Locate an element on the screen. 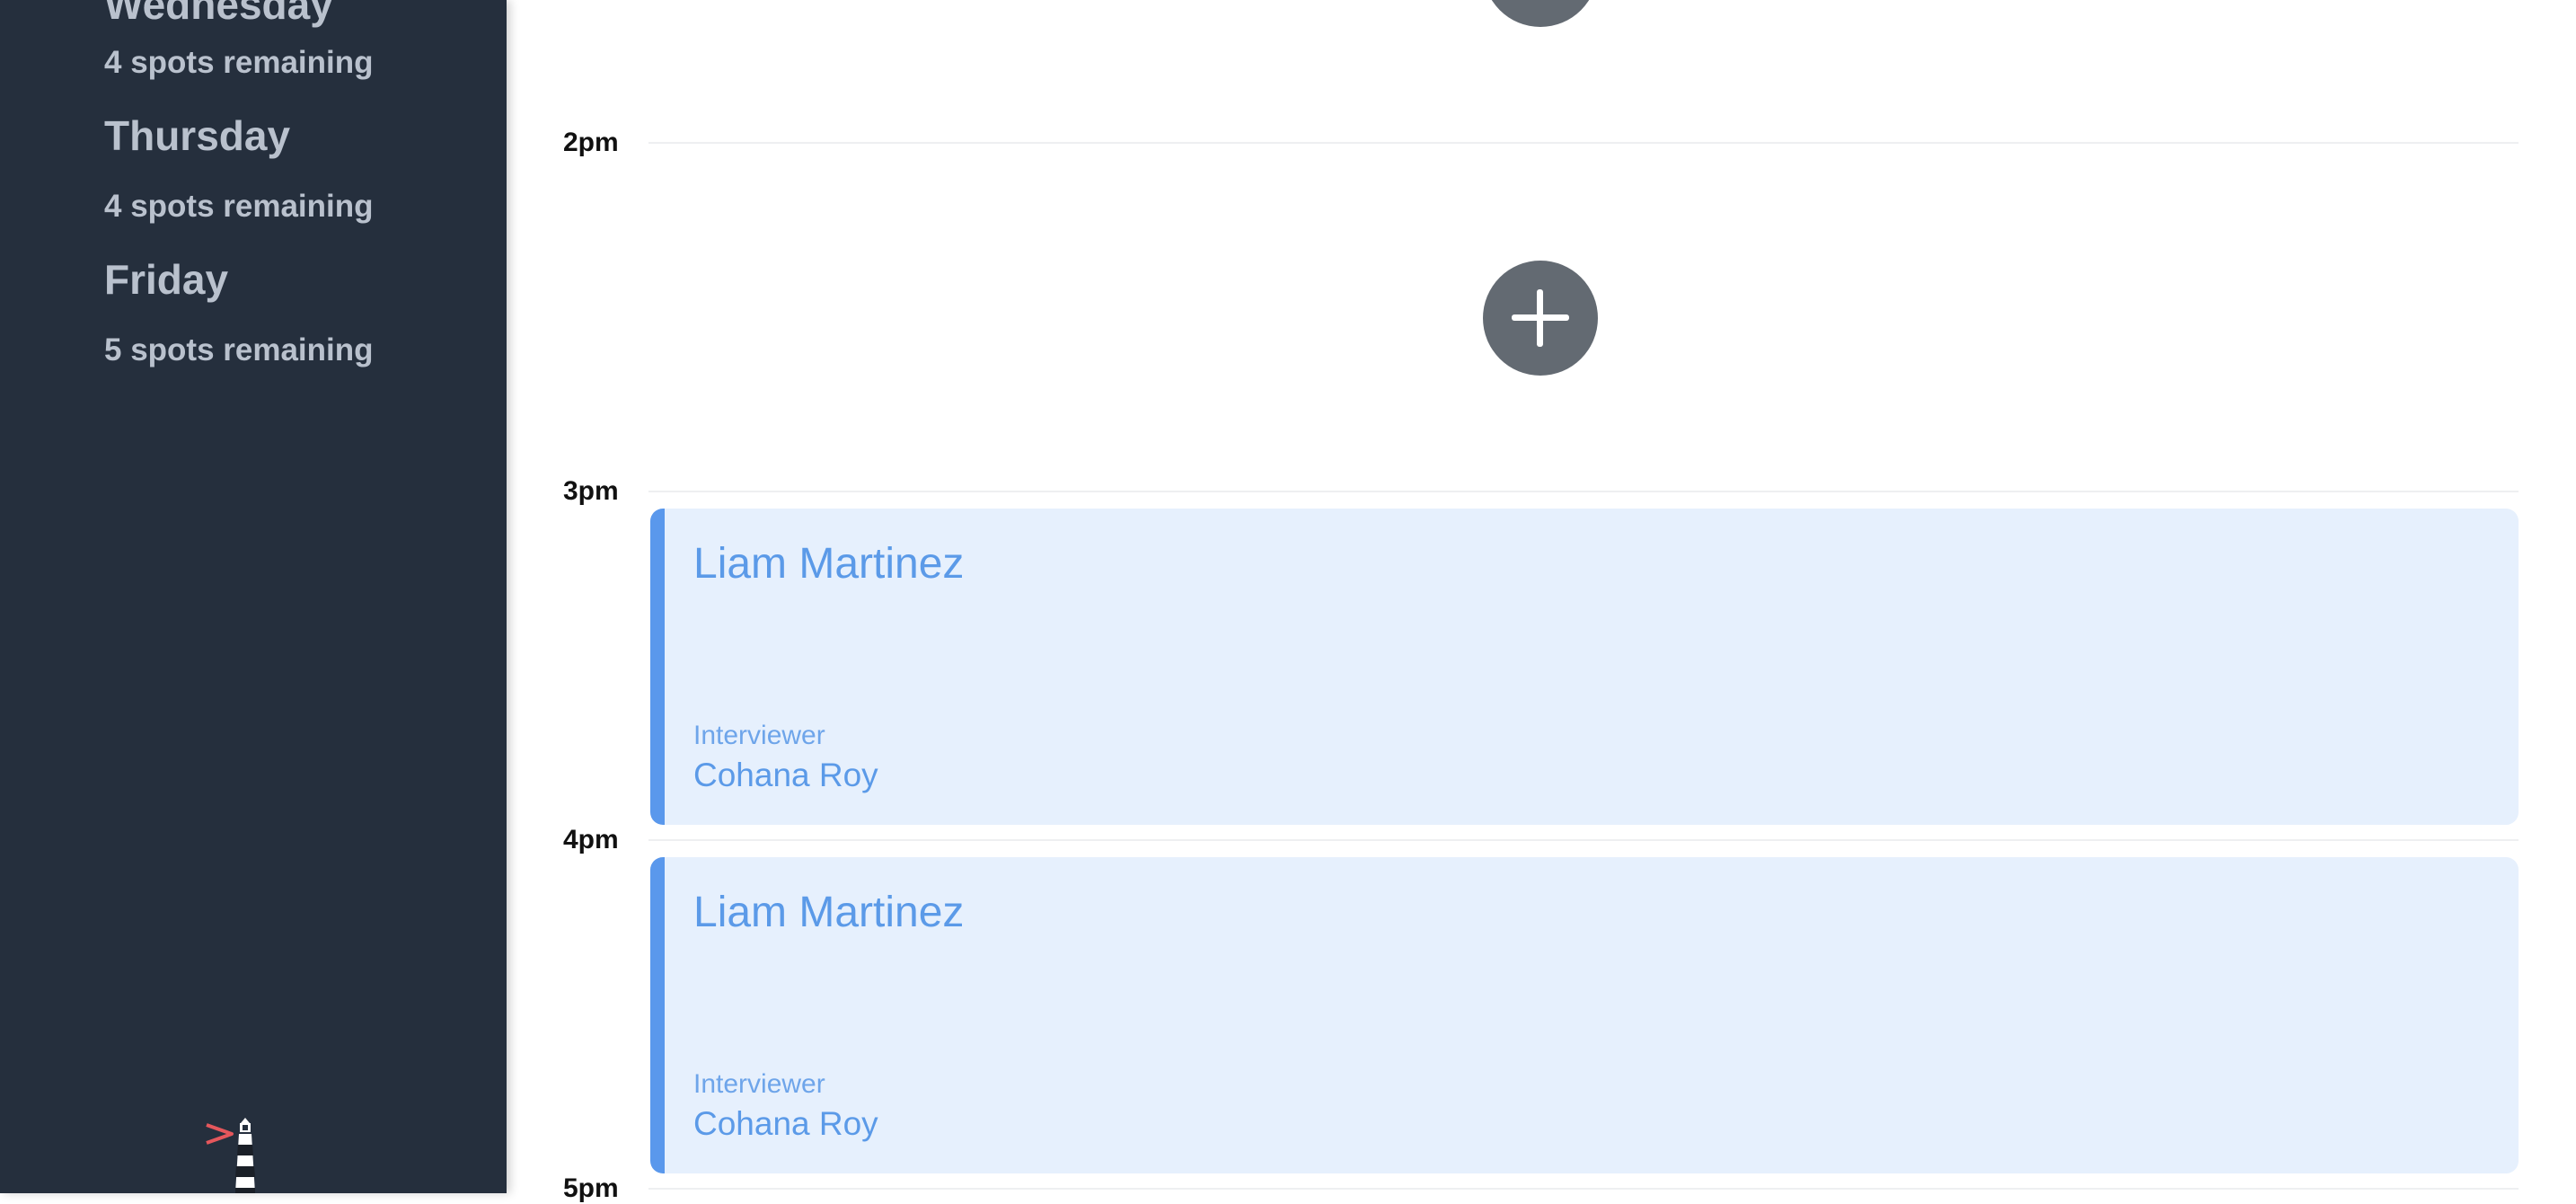 Image resolution: width=2576 pixels, height=1204 pixels. day-heading-friday: Friday is located at coordinates (166, 279).